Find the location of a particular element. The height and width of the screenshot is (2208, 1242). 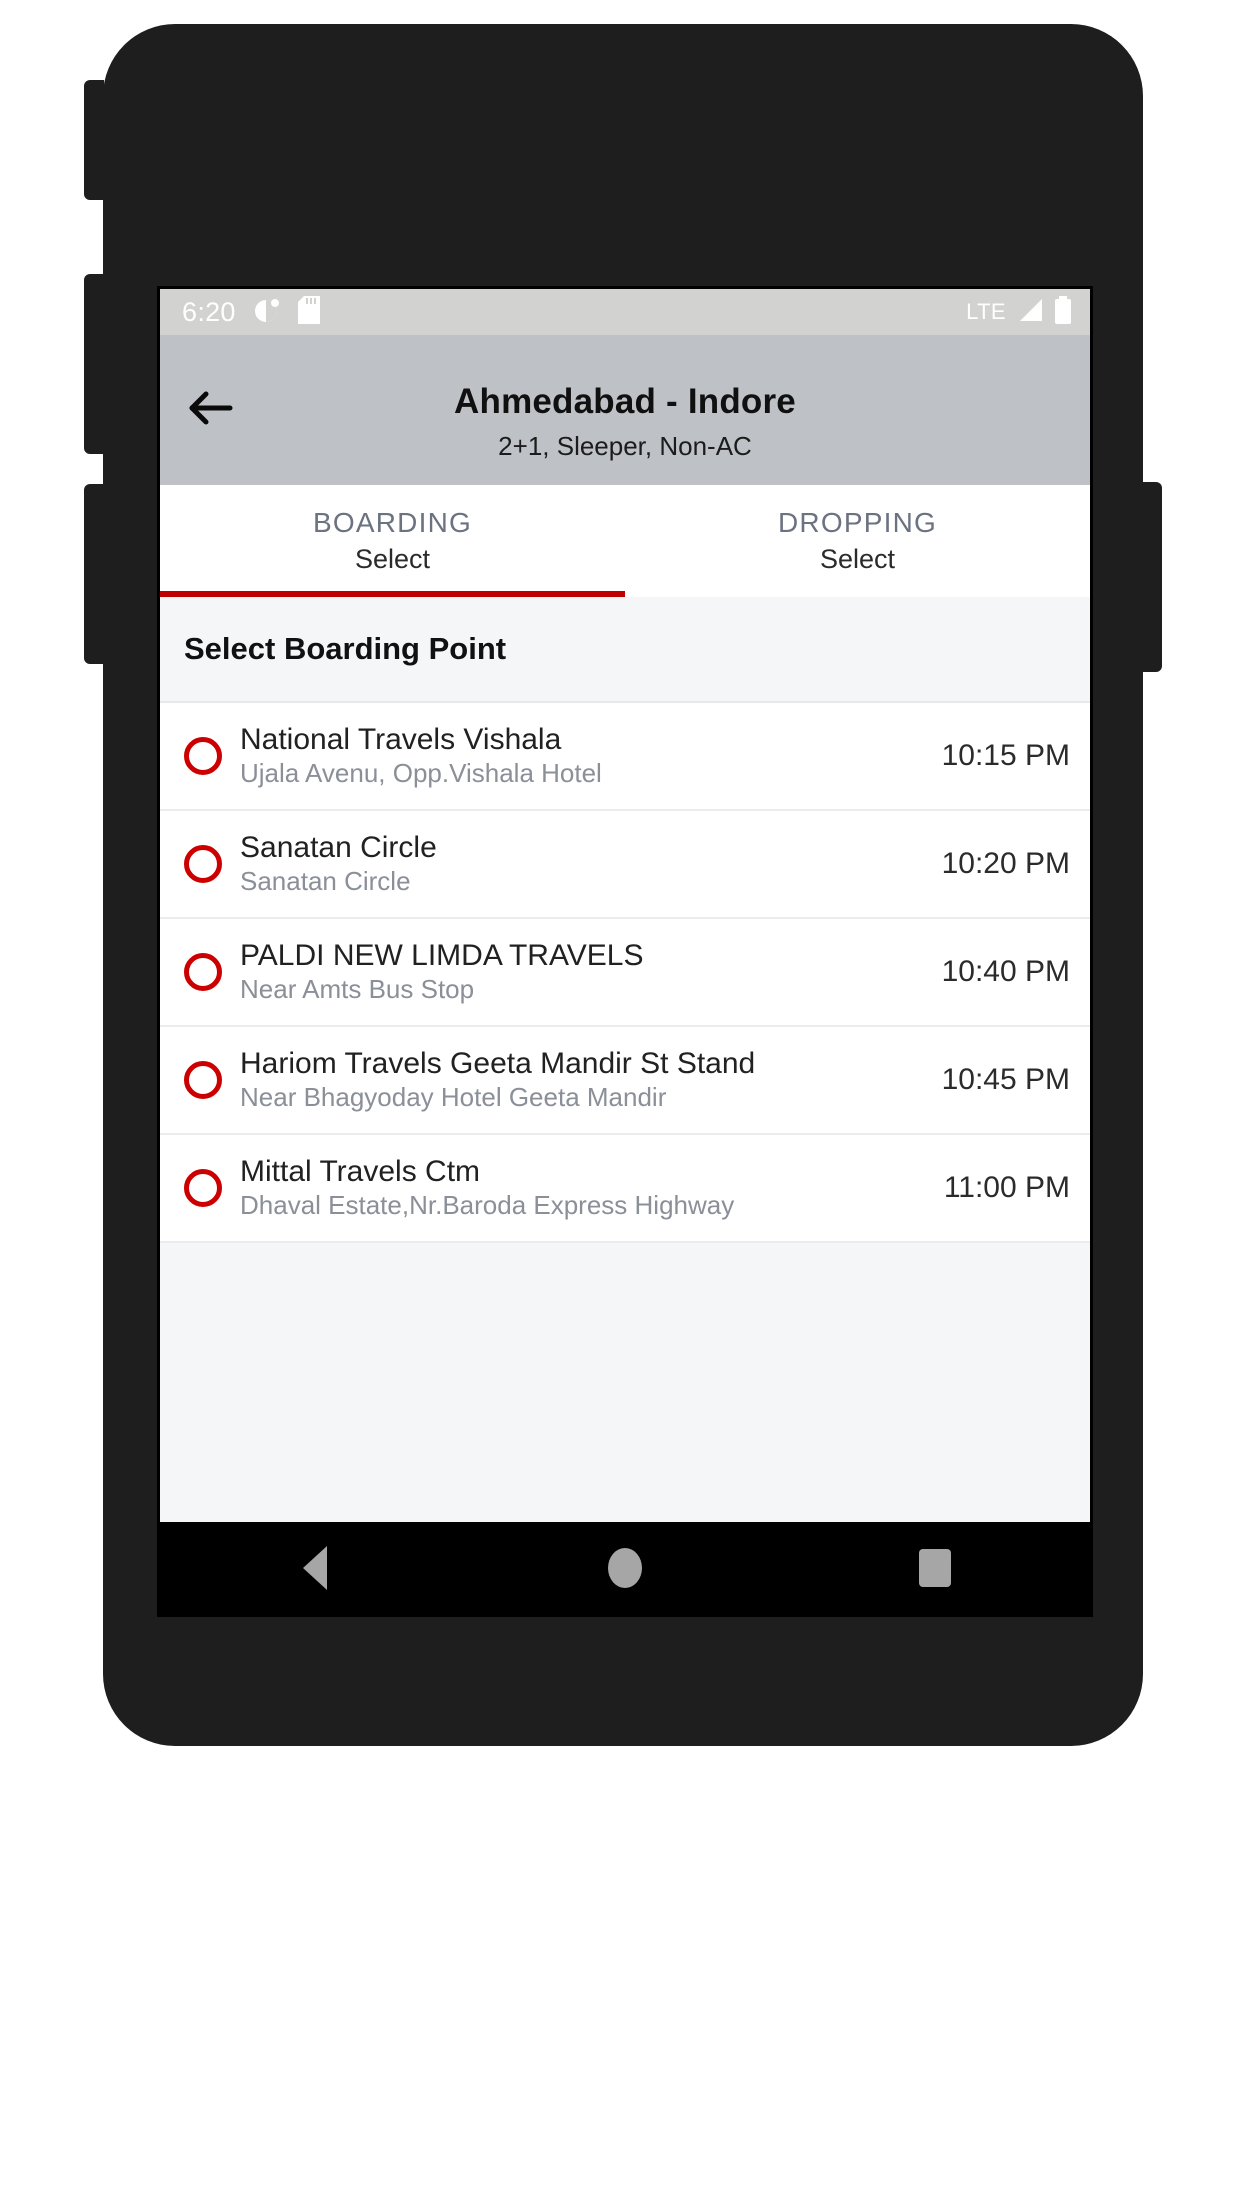

nav-home-button is located at coordinates (625, 1568).